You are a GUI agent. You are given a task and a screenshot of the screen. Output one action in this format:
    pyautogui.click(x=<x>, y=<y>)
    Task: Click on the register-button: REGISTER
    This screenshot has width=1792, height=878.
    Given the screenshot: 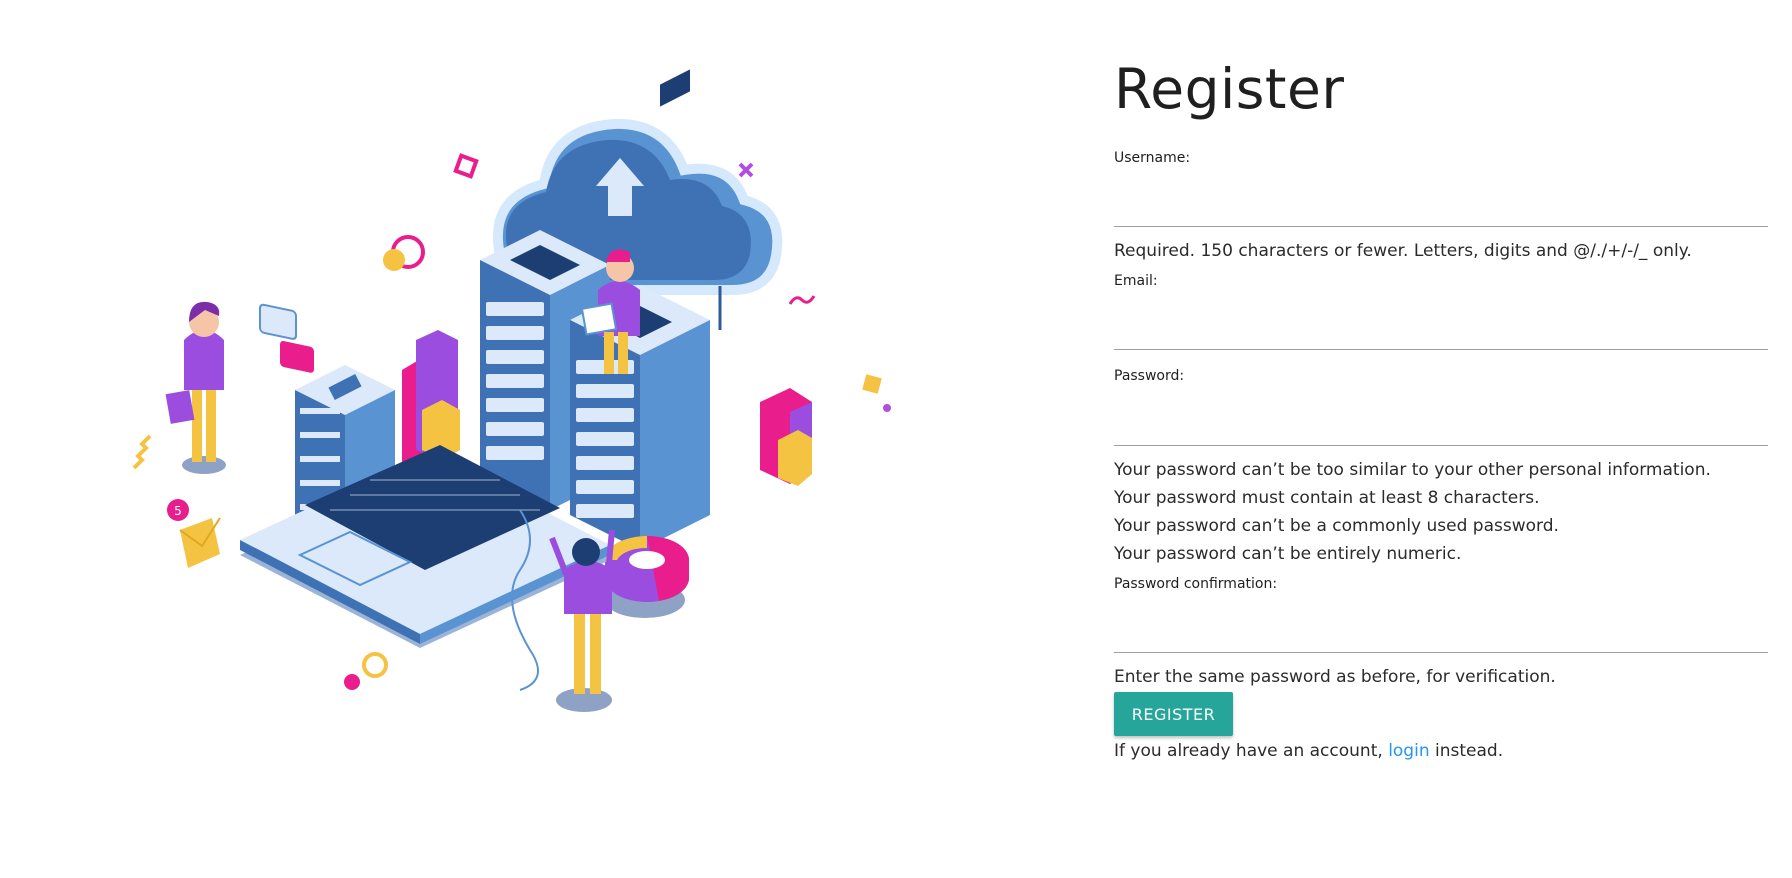 What is the action you would take?
    pyautogui.click(x=1173, y=714)
    